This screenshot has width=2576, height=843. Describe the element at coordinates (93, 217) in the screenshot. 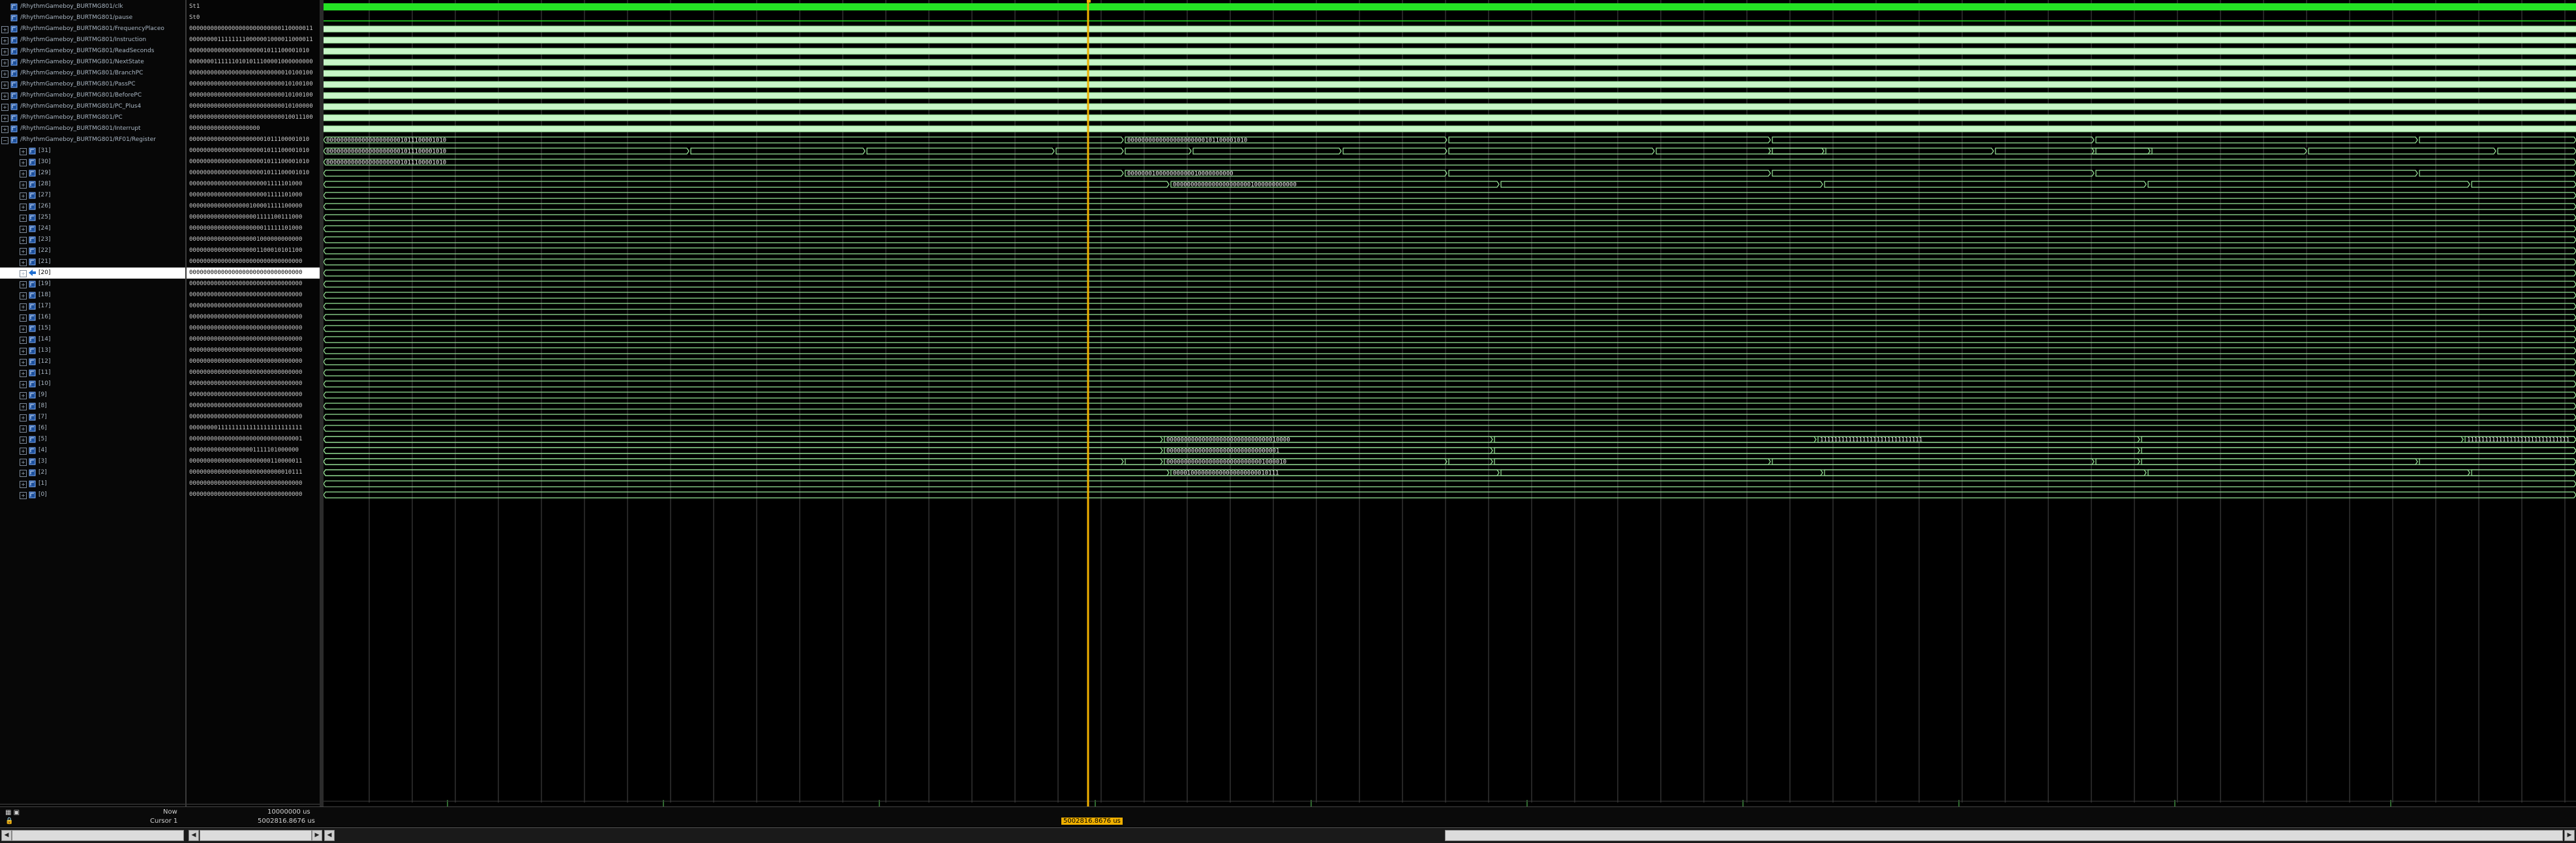

I see `signal-row: + [25]` at that location.